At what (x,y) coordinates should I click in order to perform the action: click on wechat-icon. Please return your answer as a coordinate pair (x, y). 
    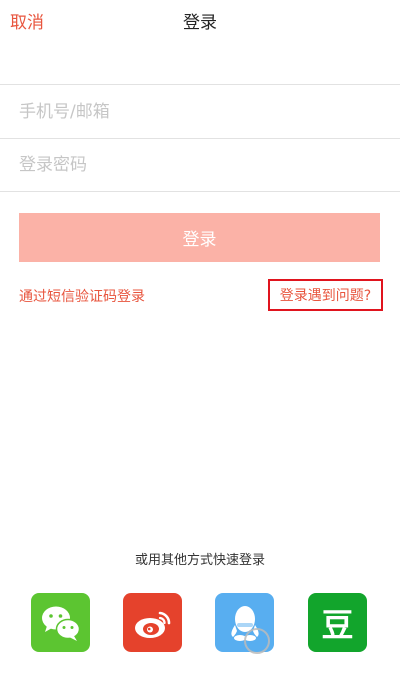
    Looking at the image, I should click on (60, 623).